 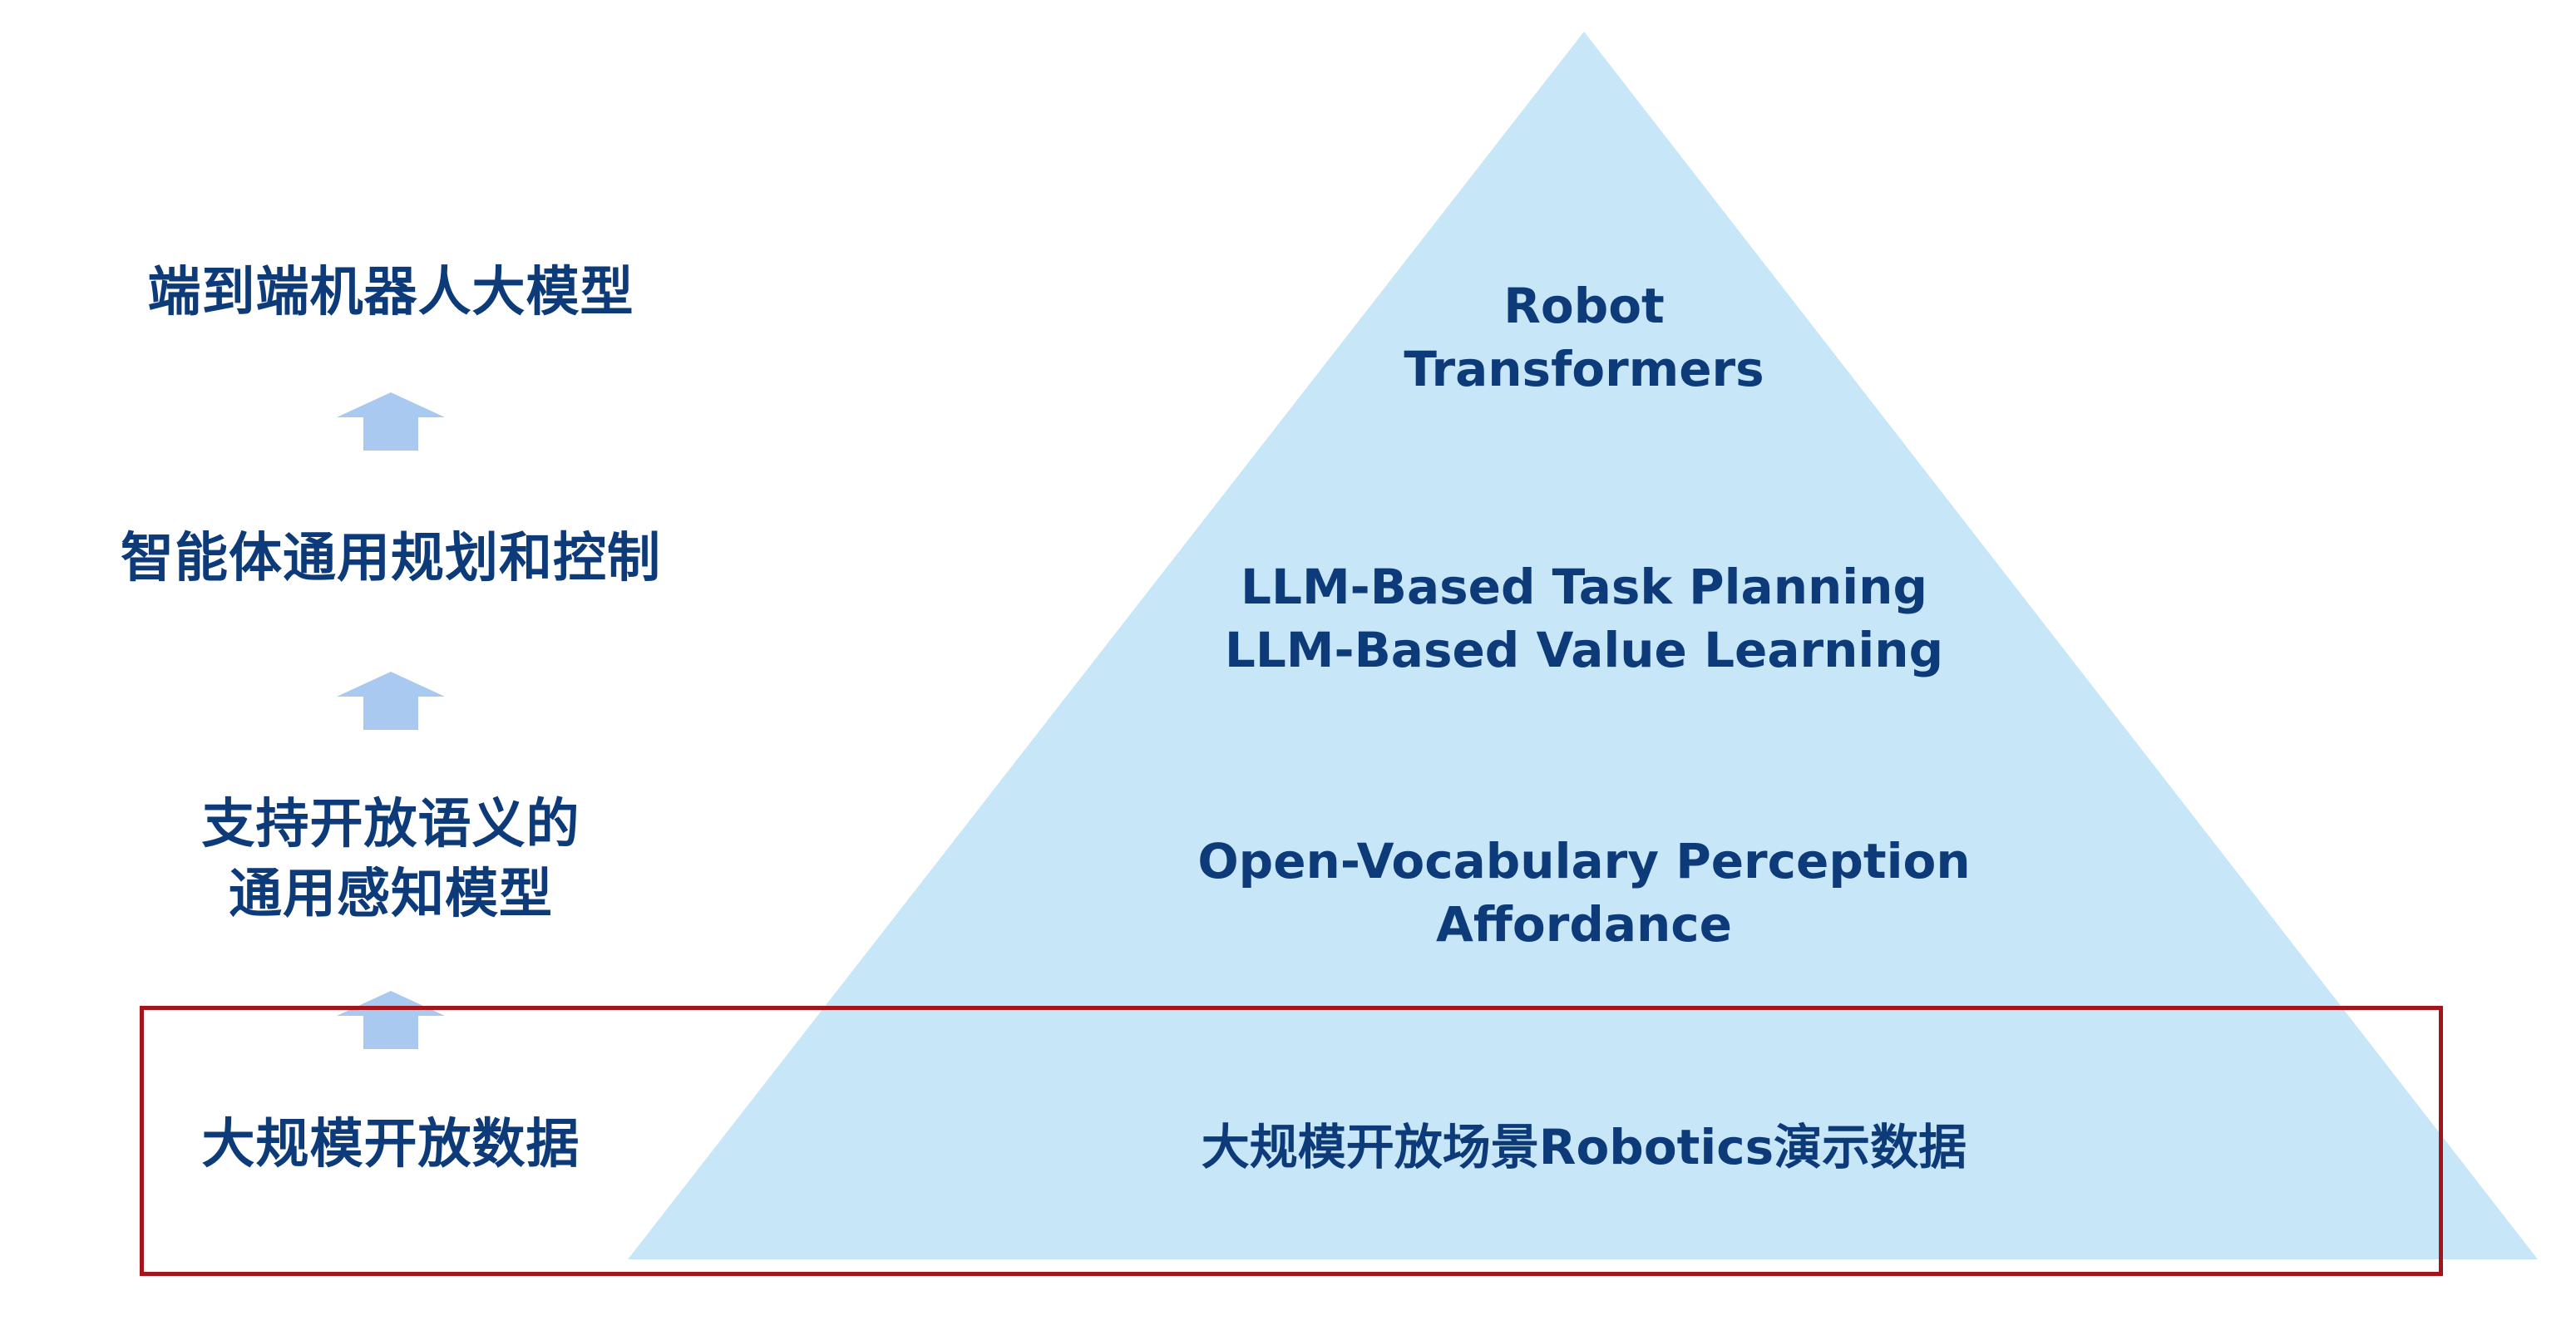 I want to click on left-label-end-to-end-model-text: 端到端机器人大模型, so click(x=390, y=292).